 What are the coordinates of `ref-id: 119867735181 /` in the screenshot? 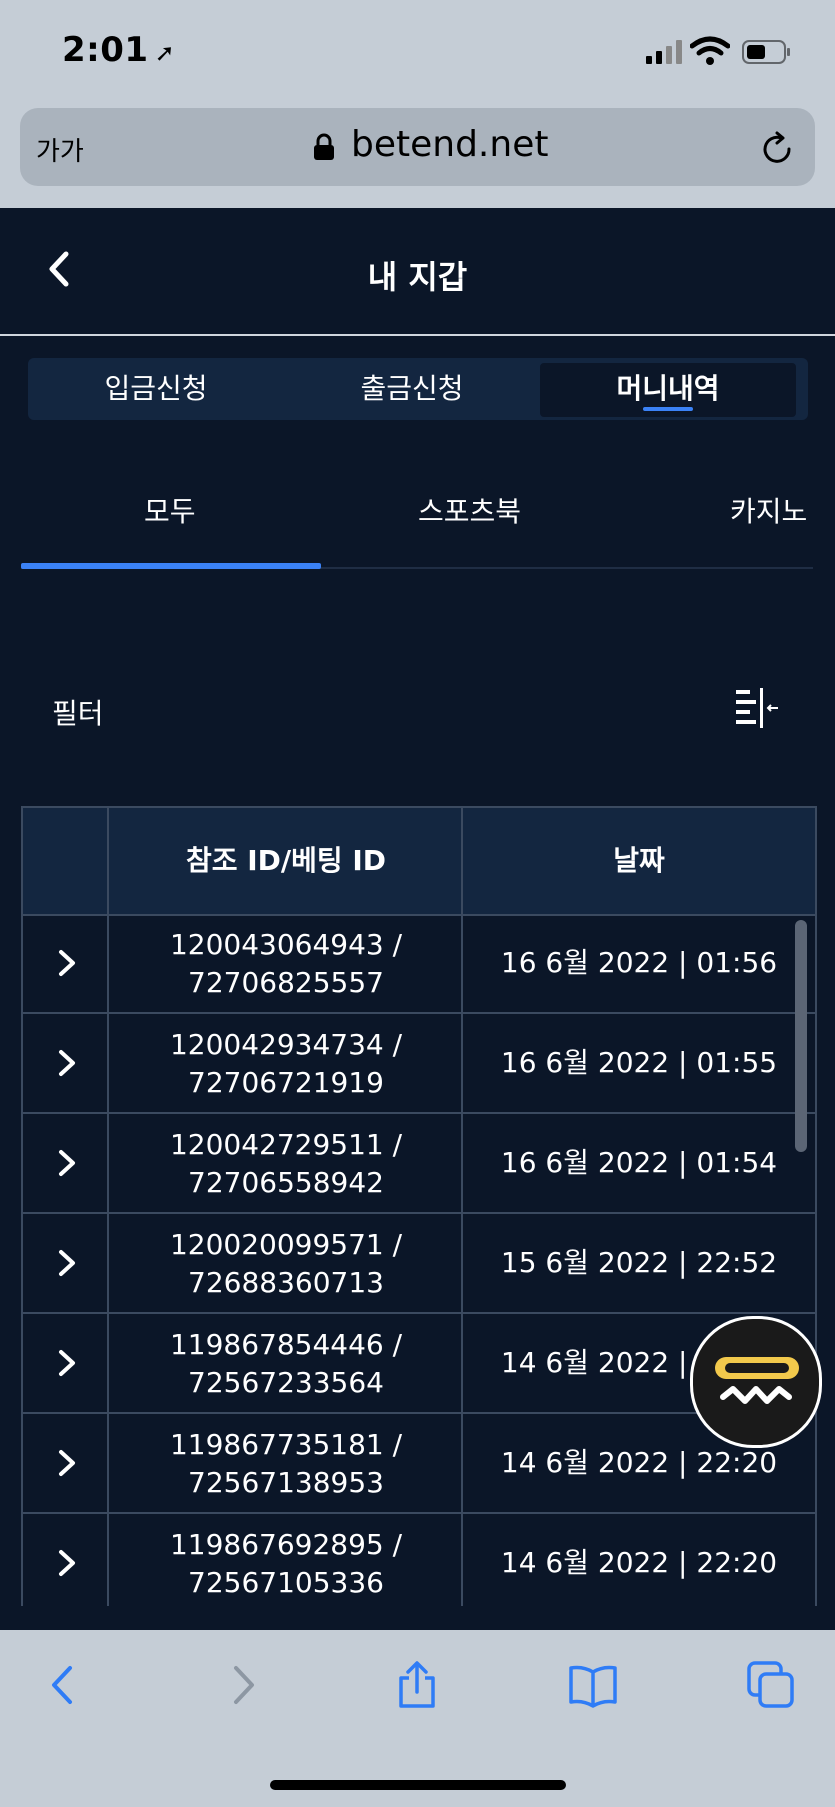 It's located at (286, 1444).